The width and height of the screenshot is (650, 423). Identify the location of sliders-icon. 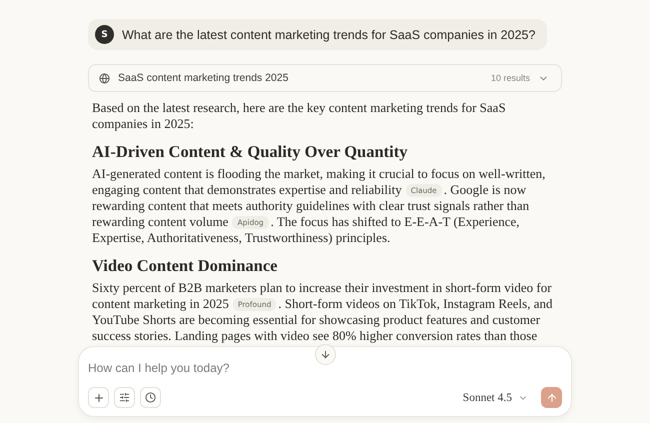
(124, 397).